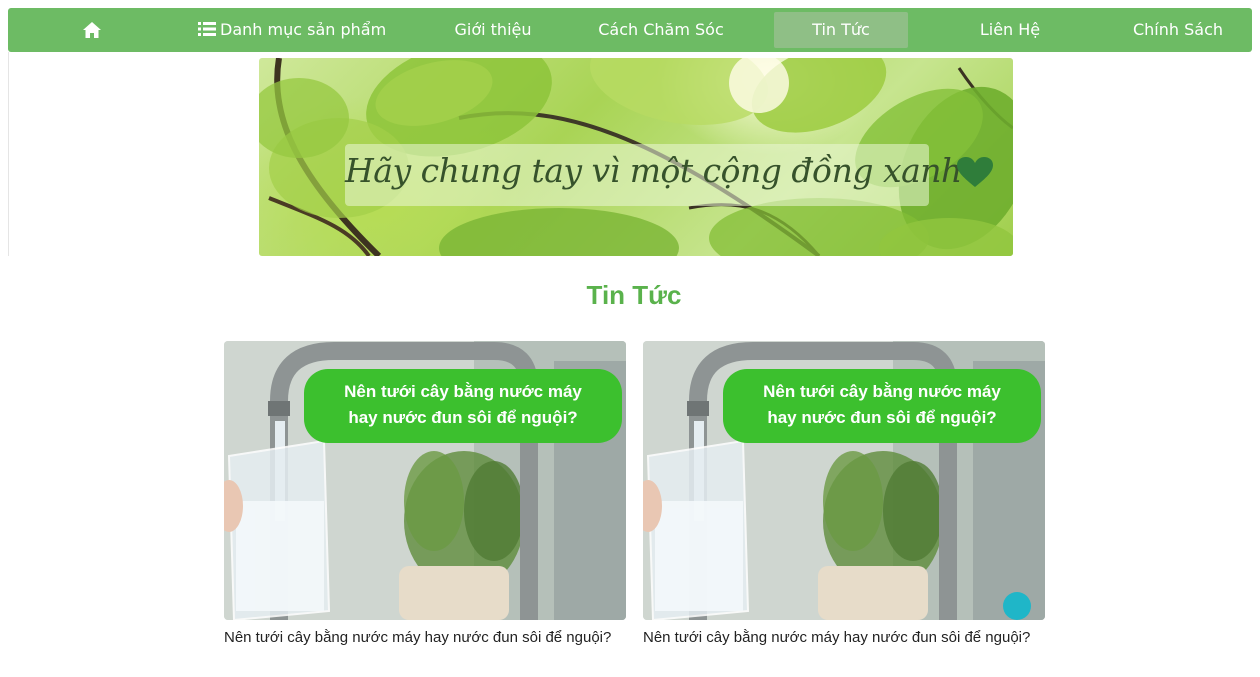  I want to click on heart-icon, so click(974, 172).